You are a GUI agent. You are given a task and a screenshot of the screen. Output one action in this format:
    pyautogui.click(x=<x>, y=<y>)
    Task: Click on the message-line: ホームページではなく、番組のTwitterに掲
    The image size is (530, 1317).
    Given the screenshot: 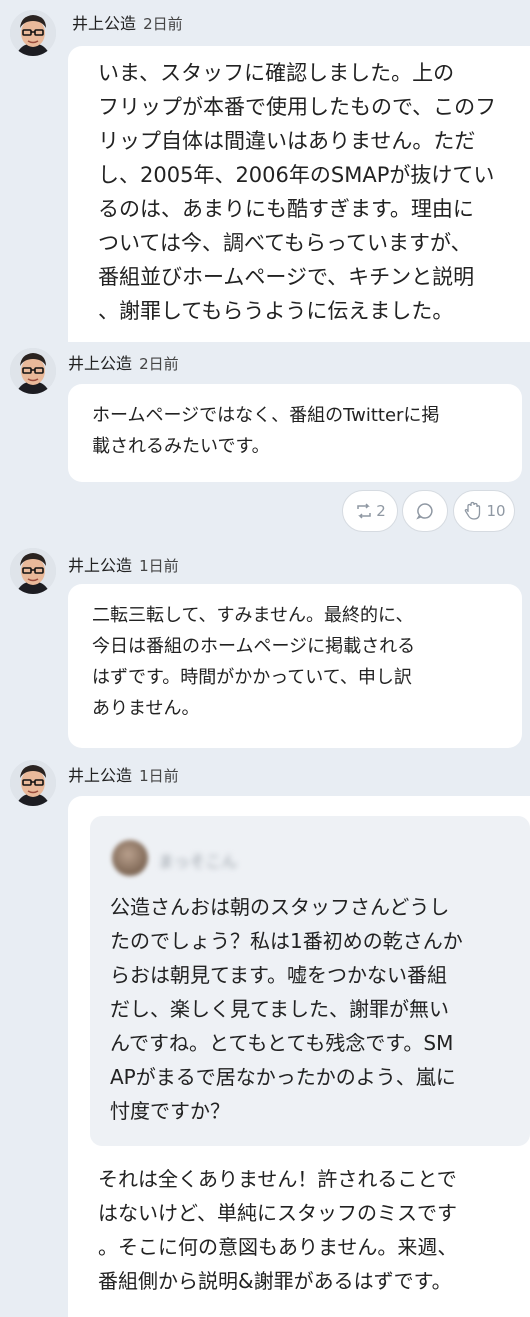 What is the action you would take?
    pyautogui.click(x=266, y=415)
    